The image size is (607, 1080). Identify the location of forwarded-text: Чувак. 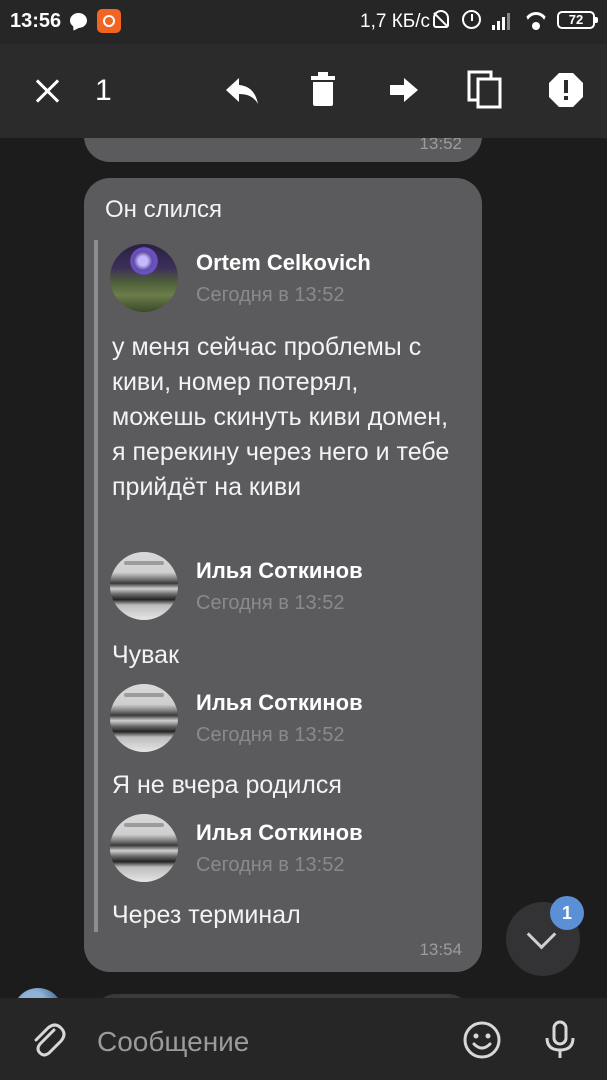
(146, 655).